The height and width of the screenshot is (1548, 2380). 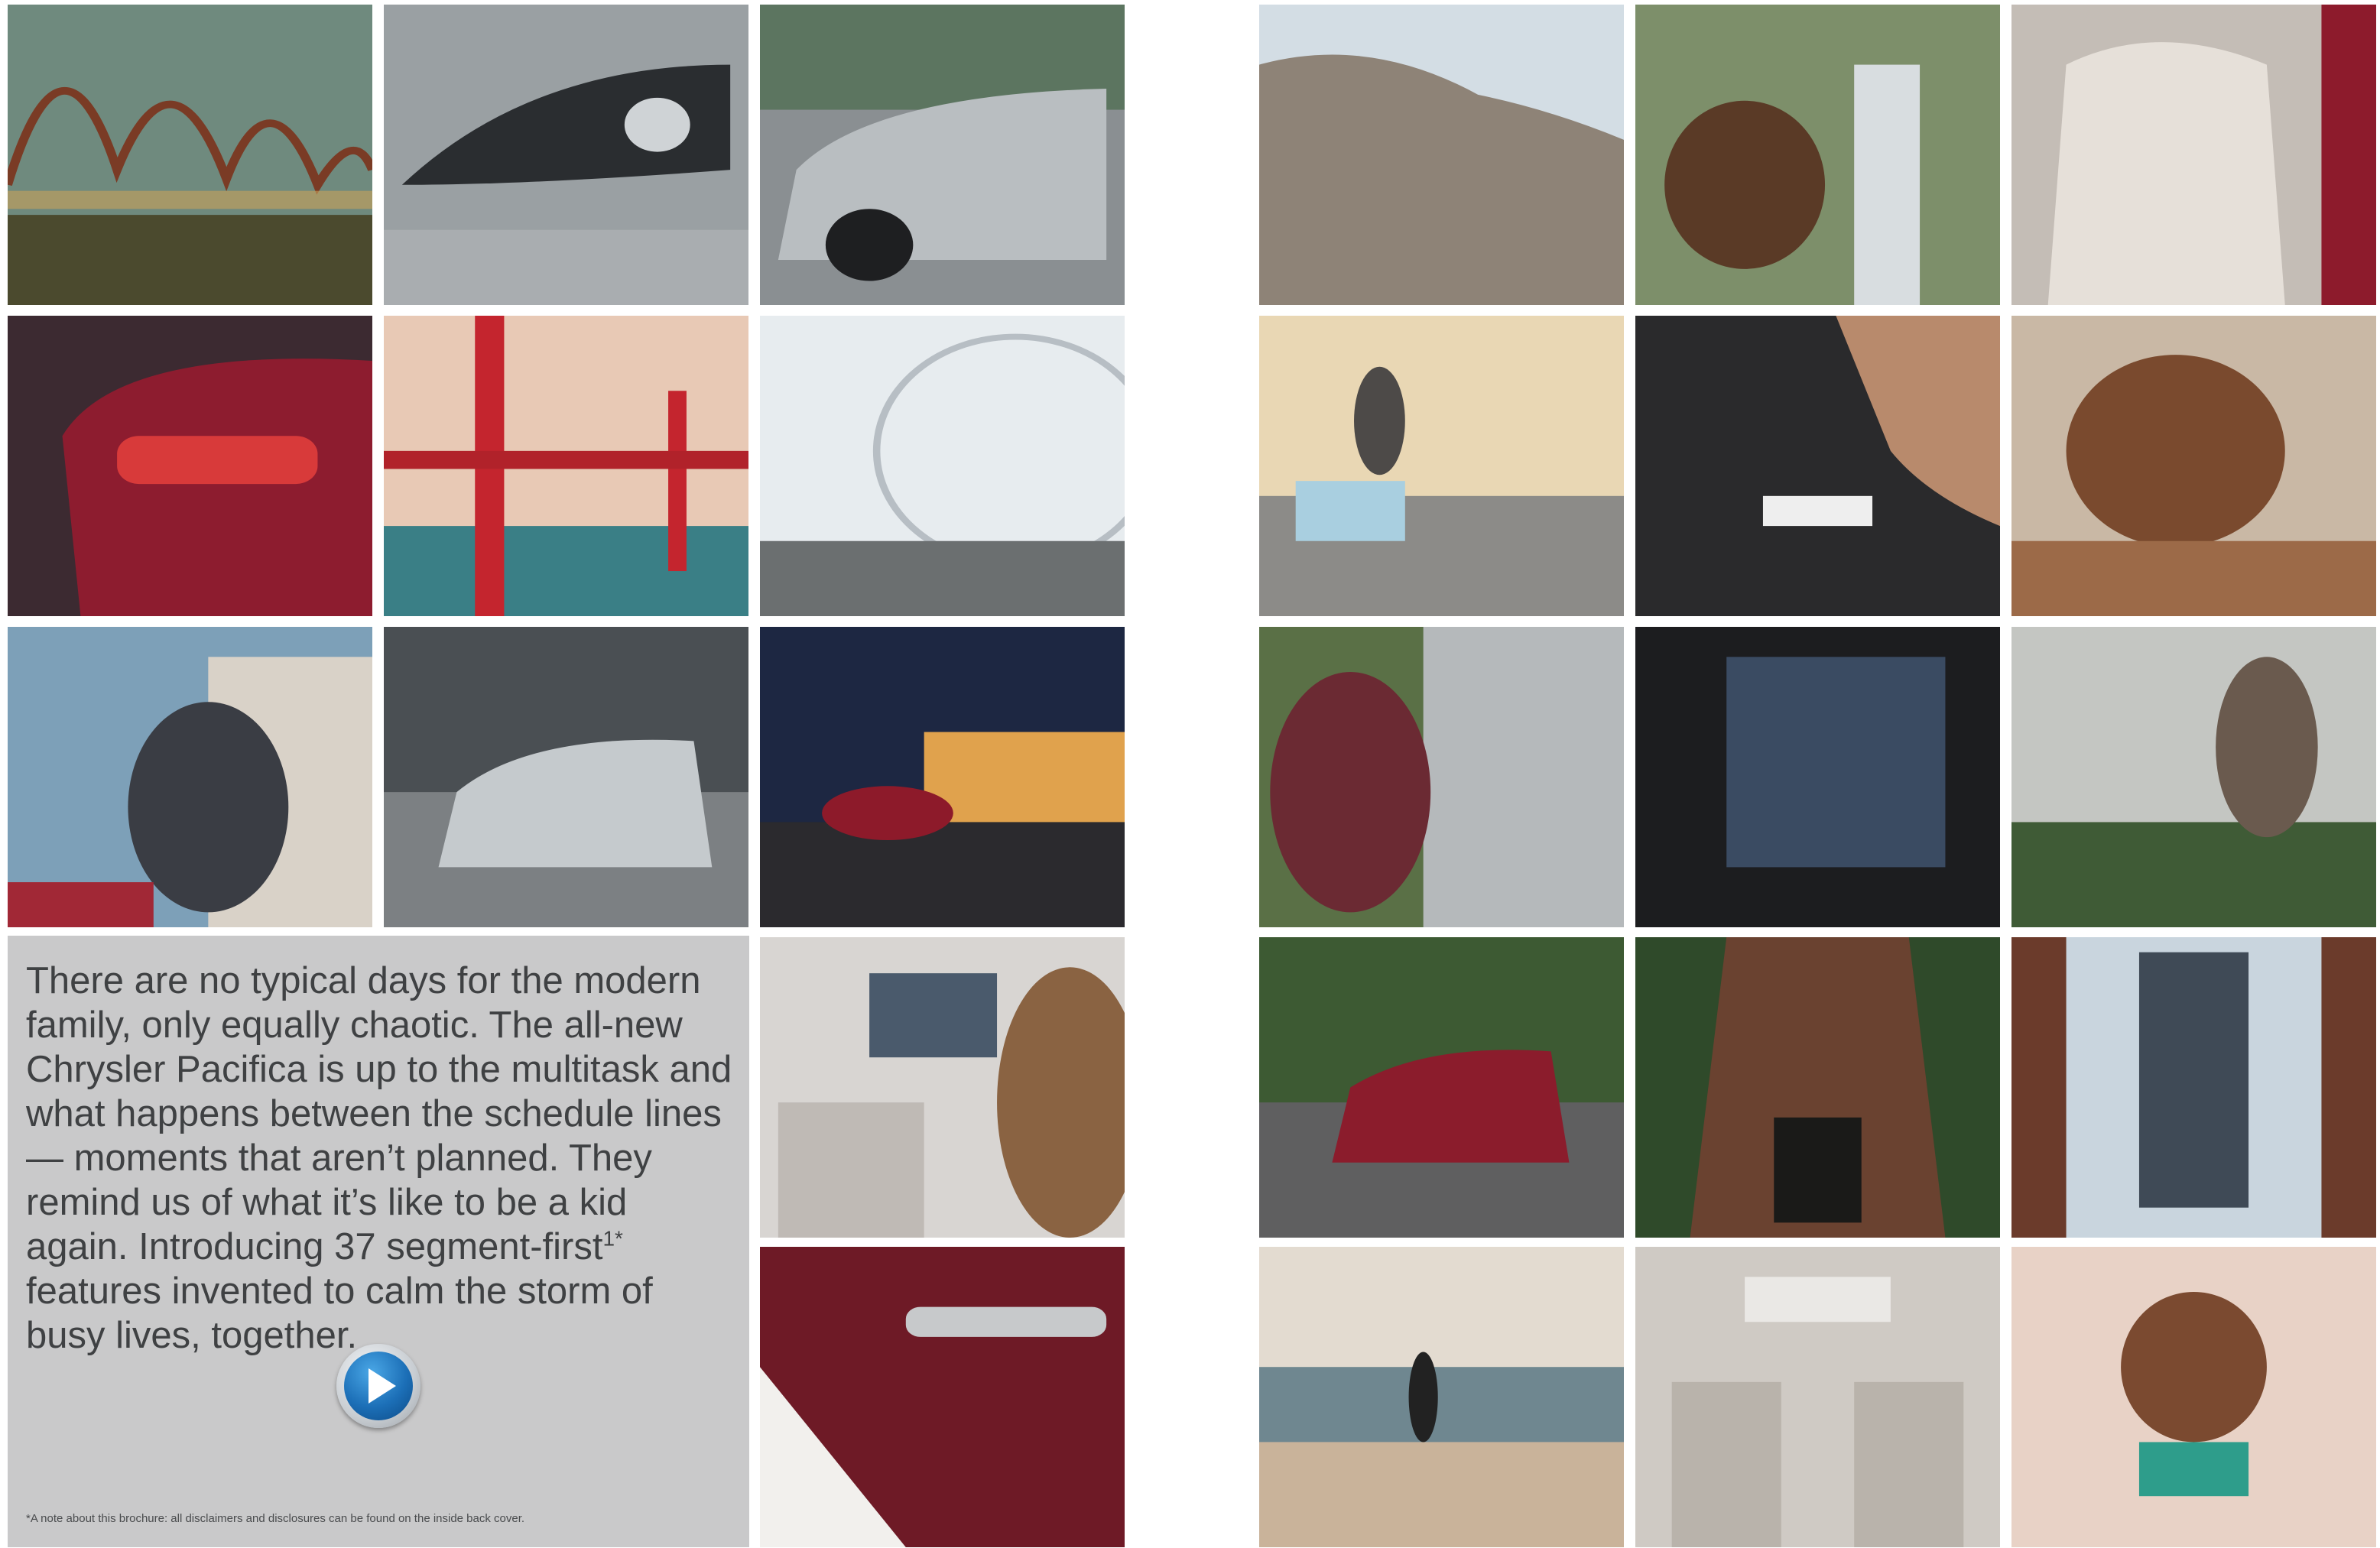 What do you see at coordinates (1441, 1397) in the screenshot?
I see `photo-beach-surfers` at bounding box center [1441, 1397].